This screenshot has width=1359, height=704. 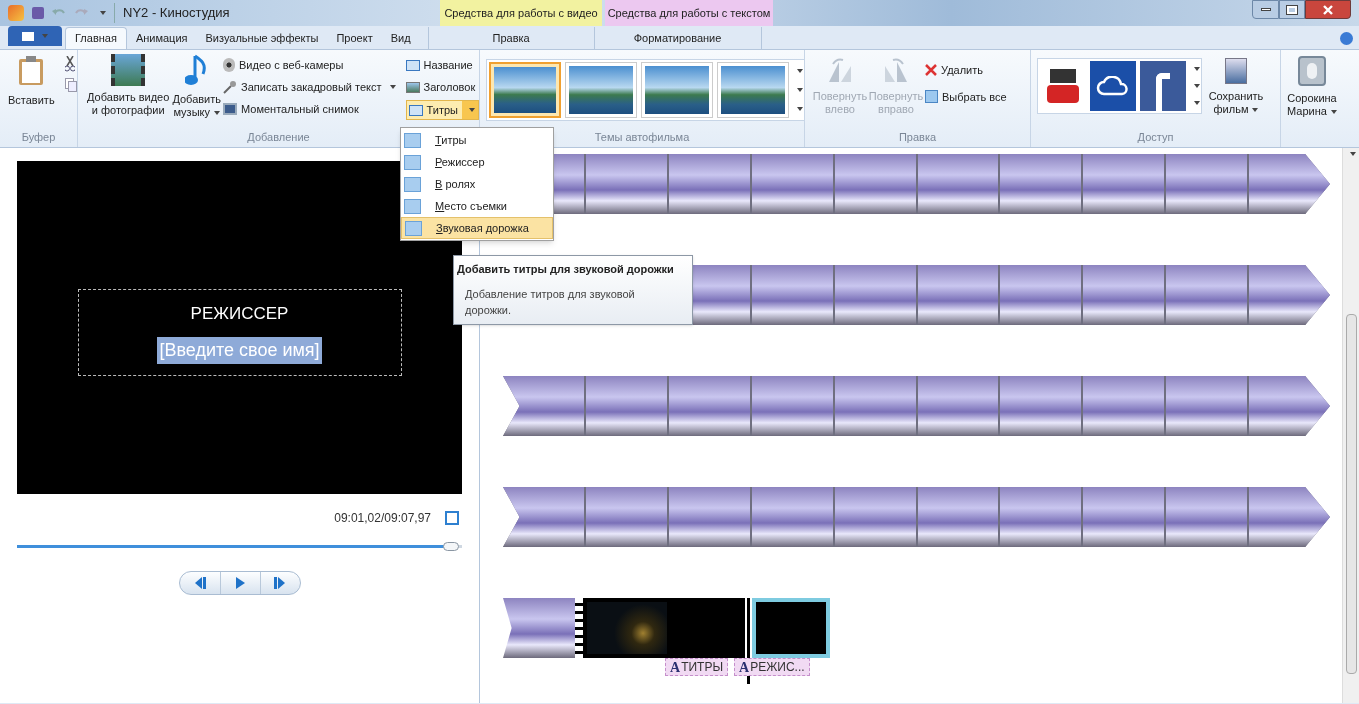 What do you see at coordinates (278, 137) in the screenshot?
I see `group-label: Добавление` at bounding box center [278, 137].